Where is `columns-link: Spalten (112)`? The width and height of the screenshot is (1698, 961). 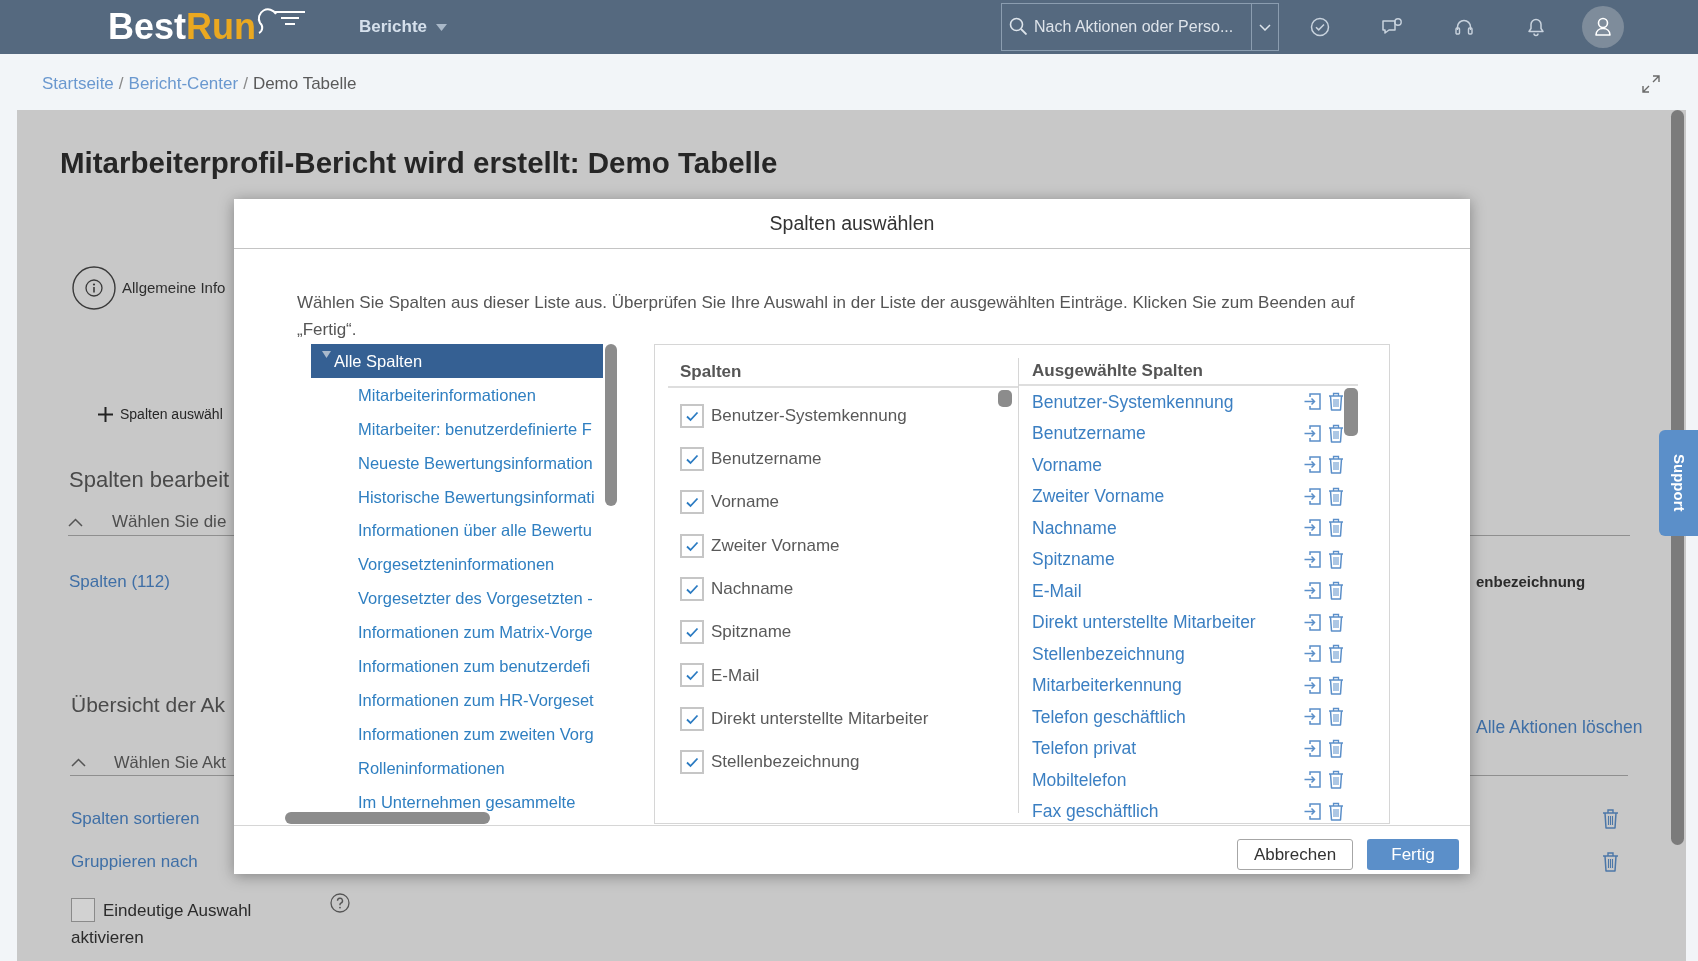 columns-link: Spalten (112) is located at coordinates (119, 581).